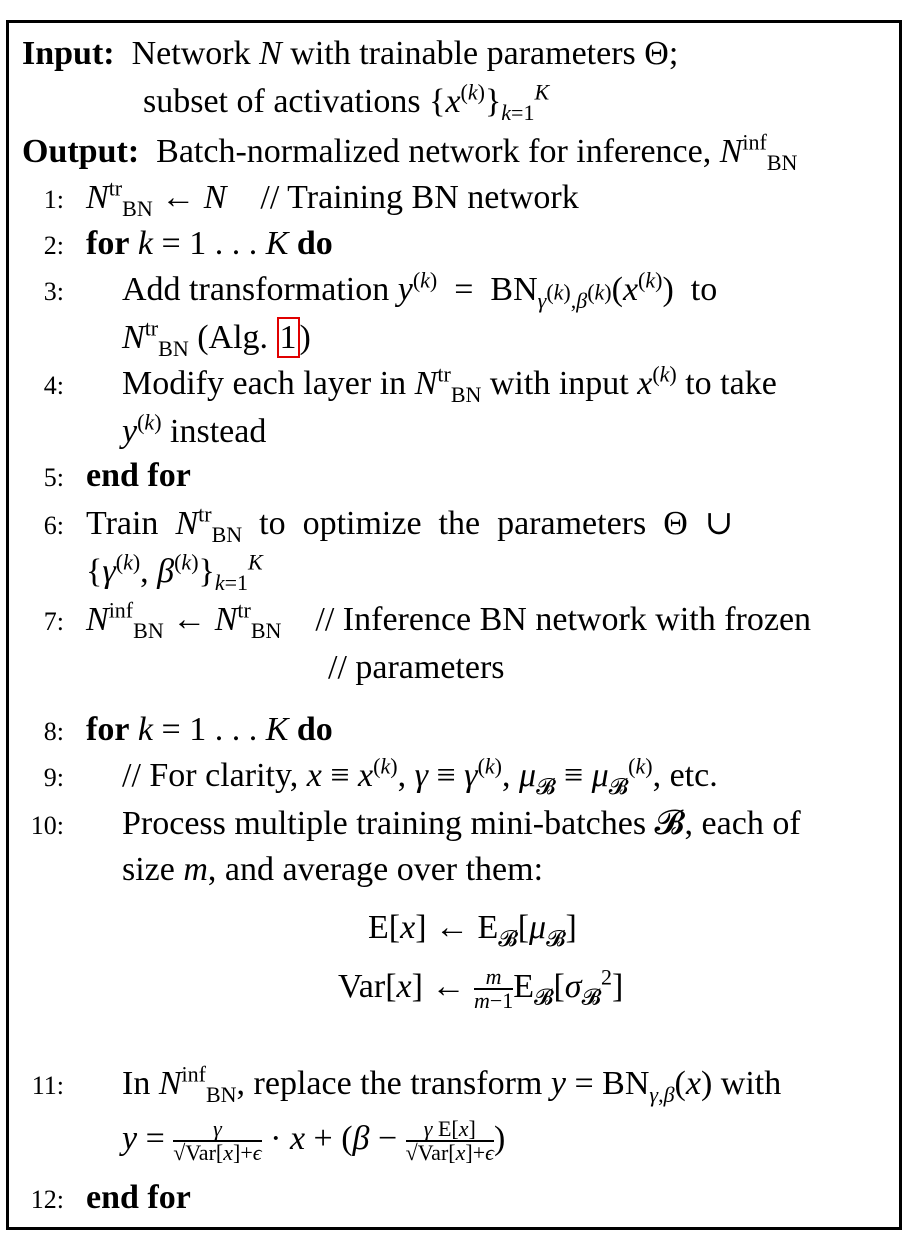  What do you see at coordinates (194, 429) in the screenshot?
I see `step-4-cont: y(k) instead` at bounding box center [194, 429].